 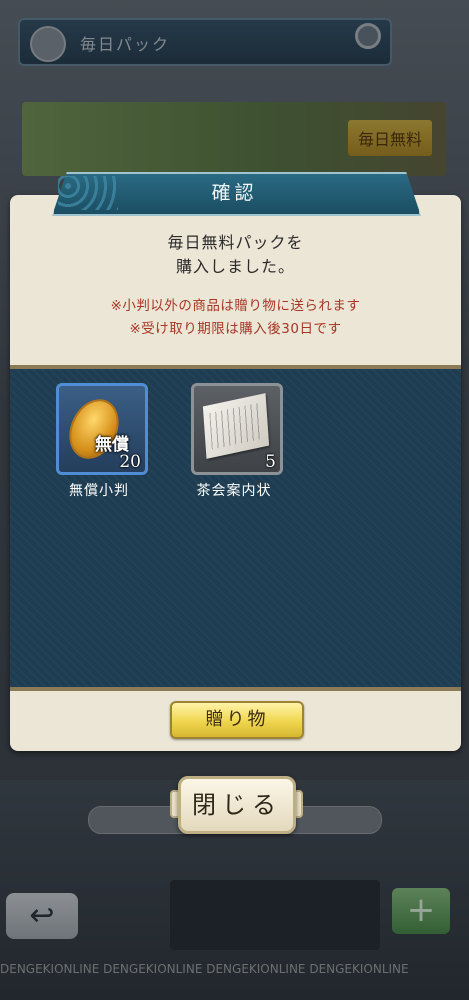 I want to click on message-line-1: 毎日無料パックを, so click(x=235, y=242).